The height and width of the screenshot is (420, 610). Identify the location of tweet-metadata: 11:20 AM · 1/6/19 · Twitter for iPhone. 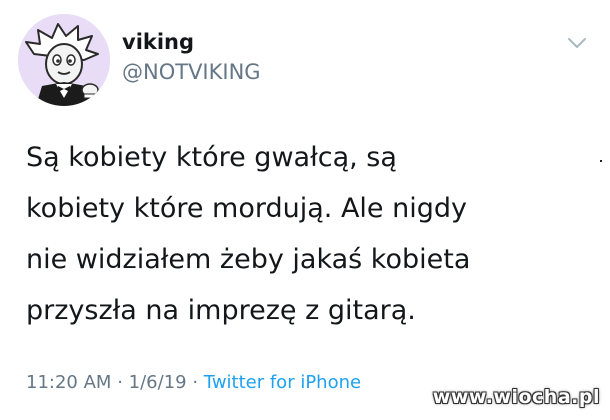
(193, 382).